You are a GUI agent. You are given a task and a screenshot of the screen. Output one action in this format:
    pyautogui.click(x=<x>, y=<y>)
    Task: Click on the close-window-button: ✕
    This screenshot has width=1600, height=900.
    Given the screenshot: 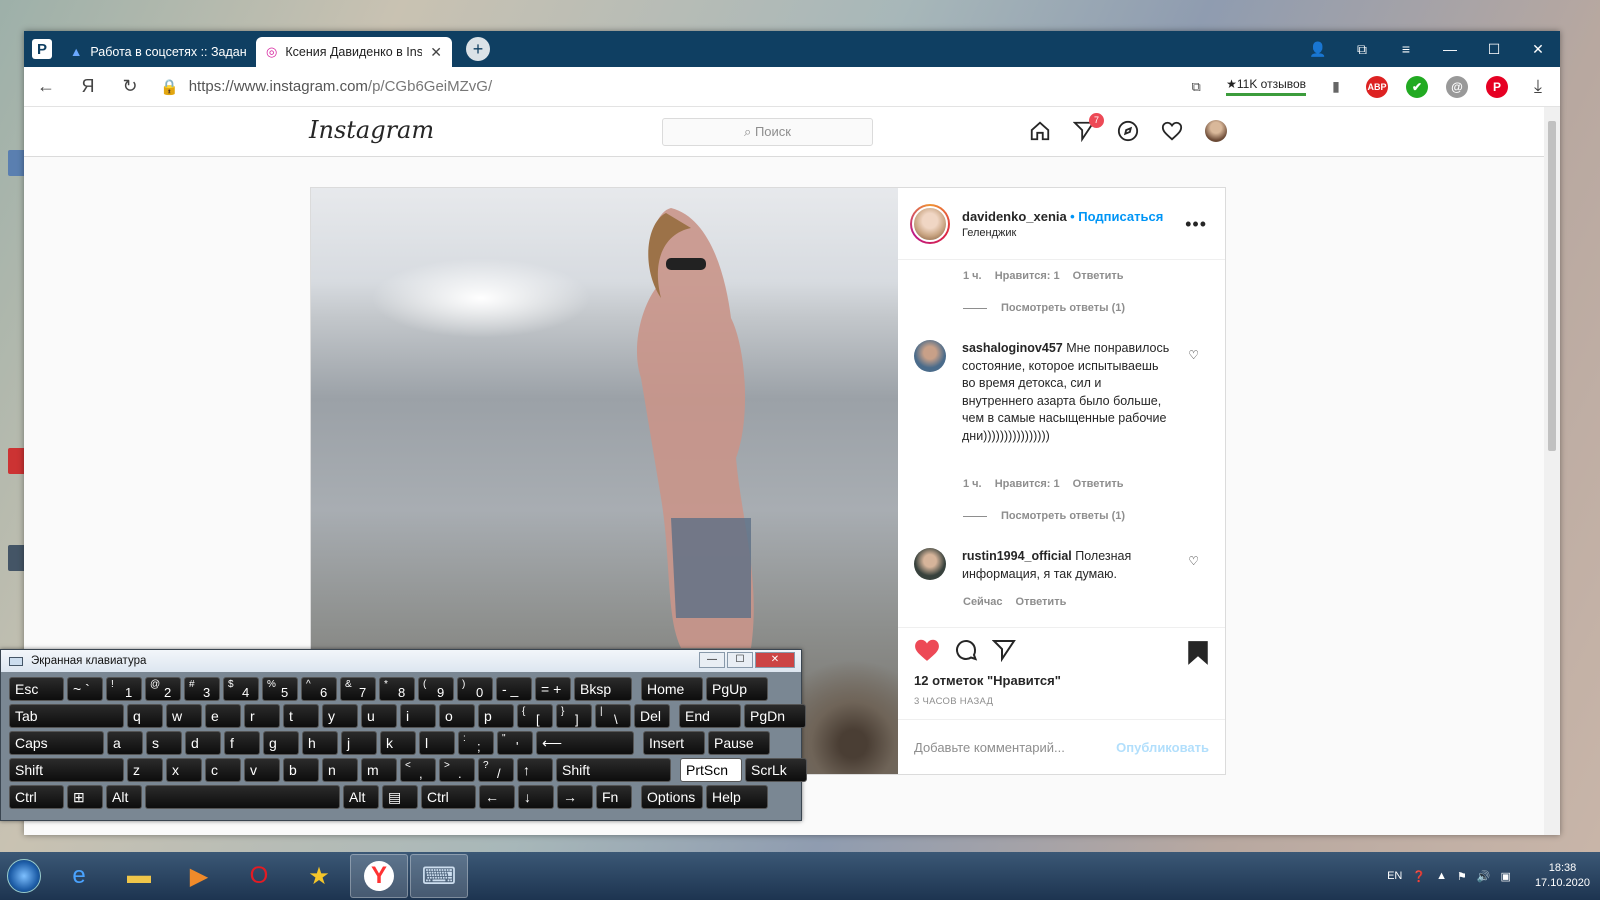 What is the action you would take?
    pyautogui.click(x=1538, y=49)
    